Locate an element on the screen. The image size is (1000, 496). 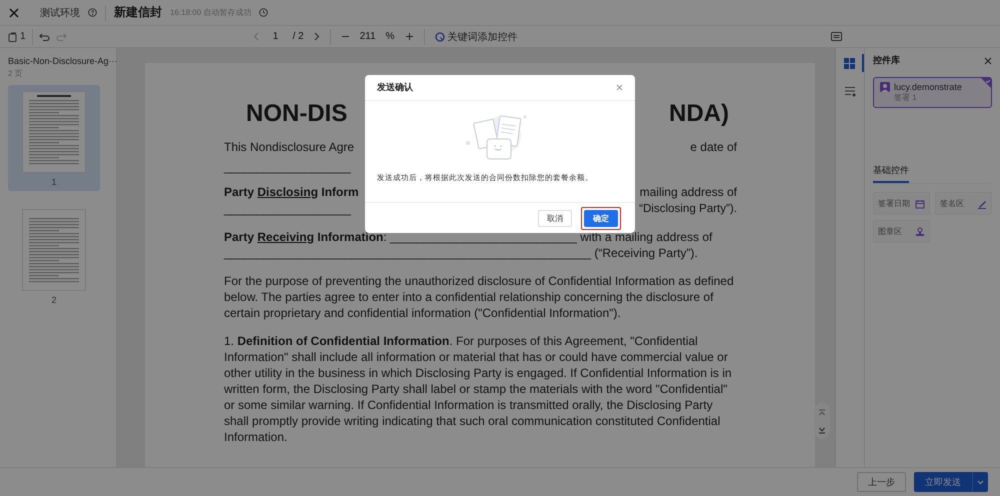
control-category-tab: 基础控件 is located at coordinates (891, 171).